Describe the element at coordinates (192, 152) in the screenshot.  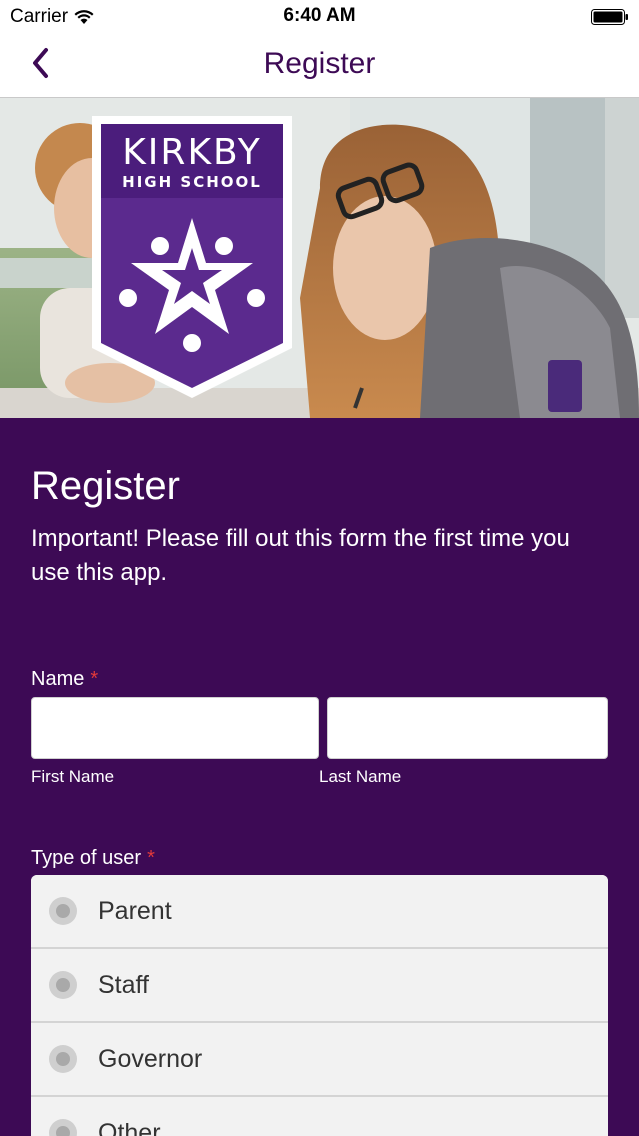
I see `crest-title: KIRKBY` at that location.